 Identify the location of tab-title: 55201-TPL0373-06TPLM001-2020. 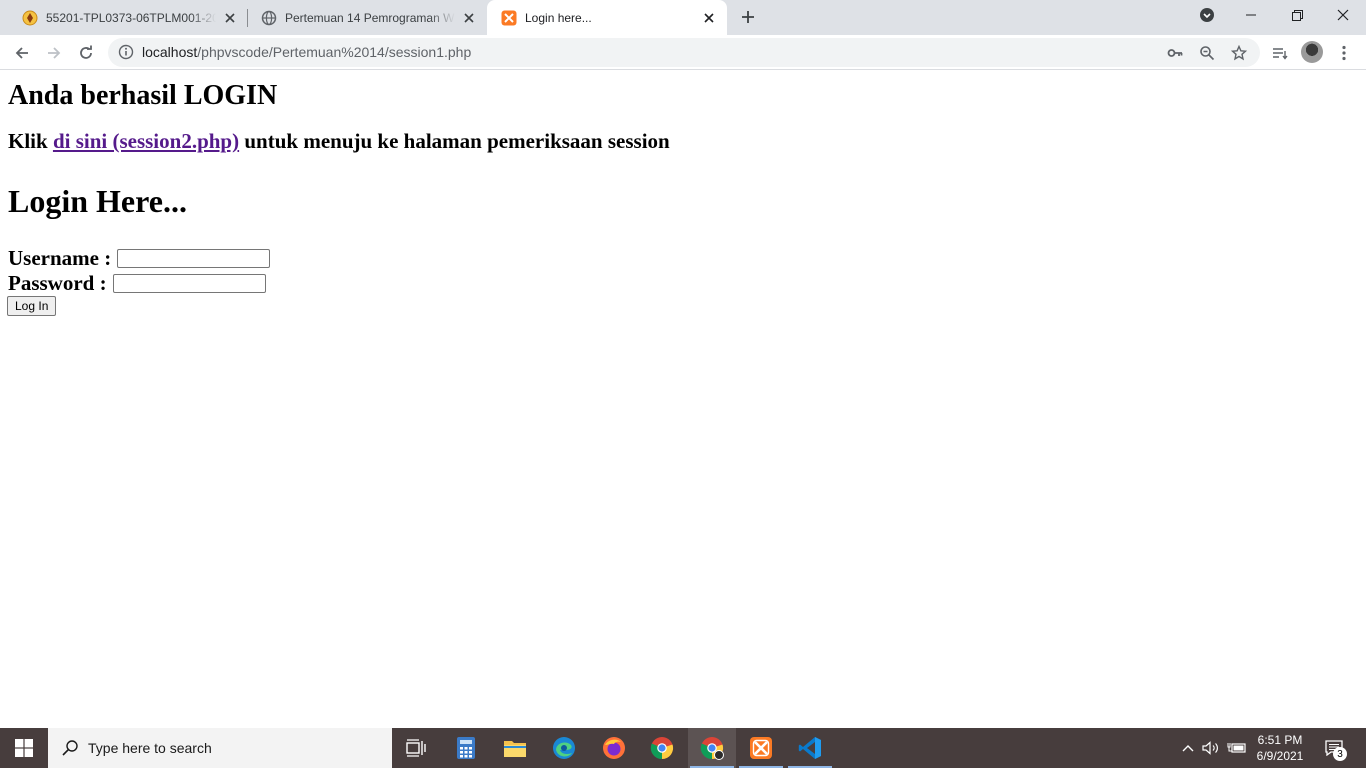
(131, 17).